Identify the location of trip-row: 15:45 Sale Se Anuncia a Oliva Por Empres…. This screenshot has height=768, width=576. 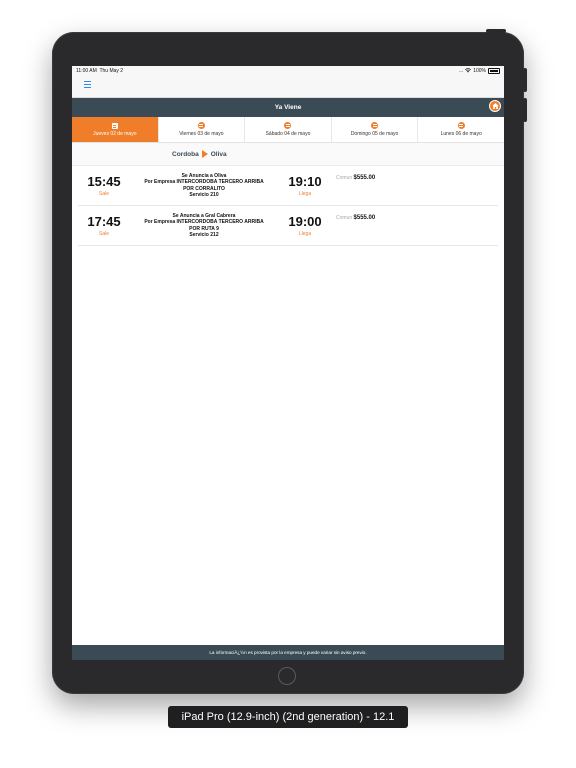
(288, 186).